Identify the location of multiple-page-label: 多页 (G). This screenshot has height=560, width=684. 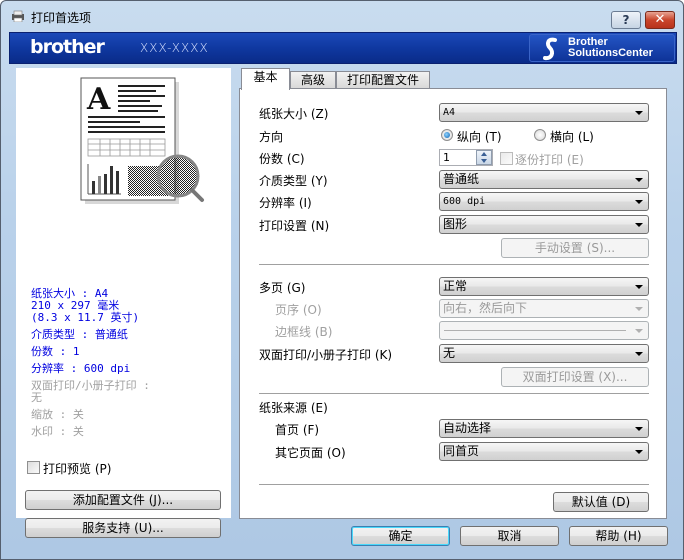
(282, 288).